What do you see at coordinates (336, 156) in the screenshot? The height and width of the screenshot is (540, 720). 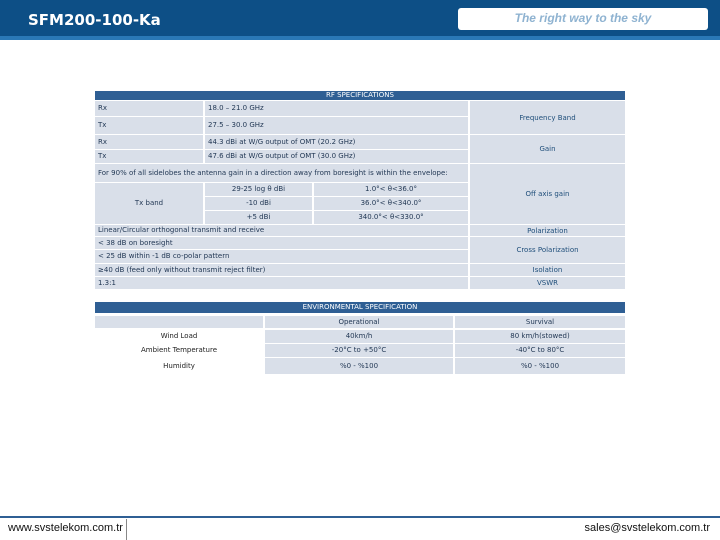 I see `gain-tx-value: 47.6 dBi at W/G output of OMT (30.0 GHz)` at bounding box center [336, 156].